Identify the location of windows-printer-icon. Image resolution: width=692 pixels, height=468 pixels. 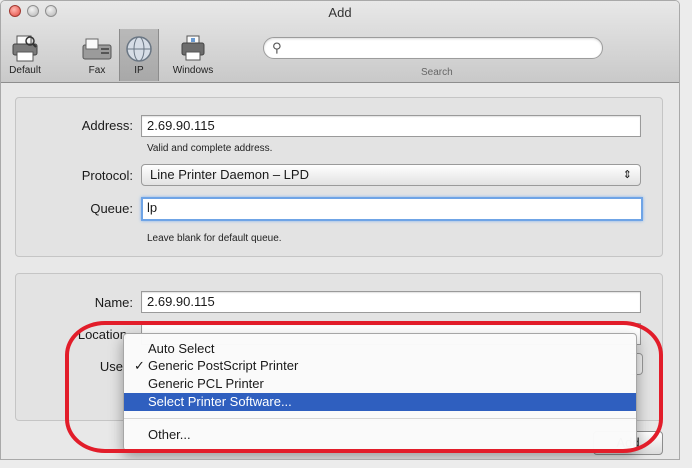
(193, 48).